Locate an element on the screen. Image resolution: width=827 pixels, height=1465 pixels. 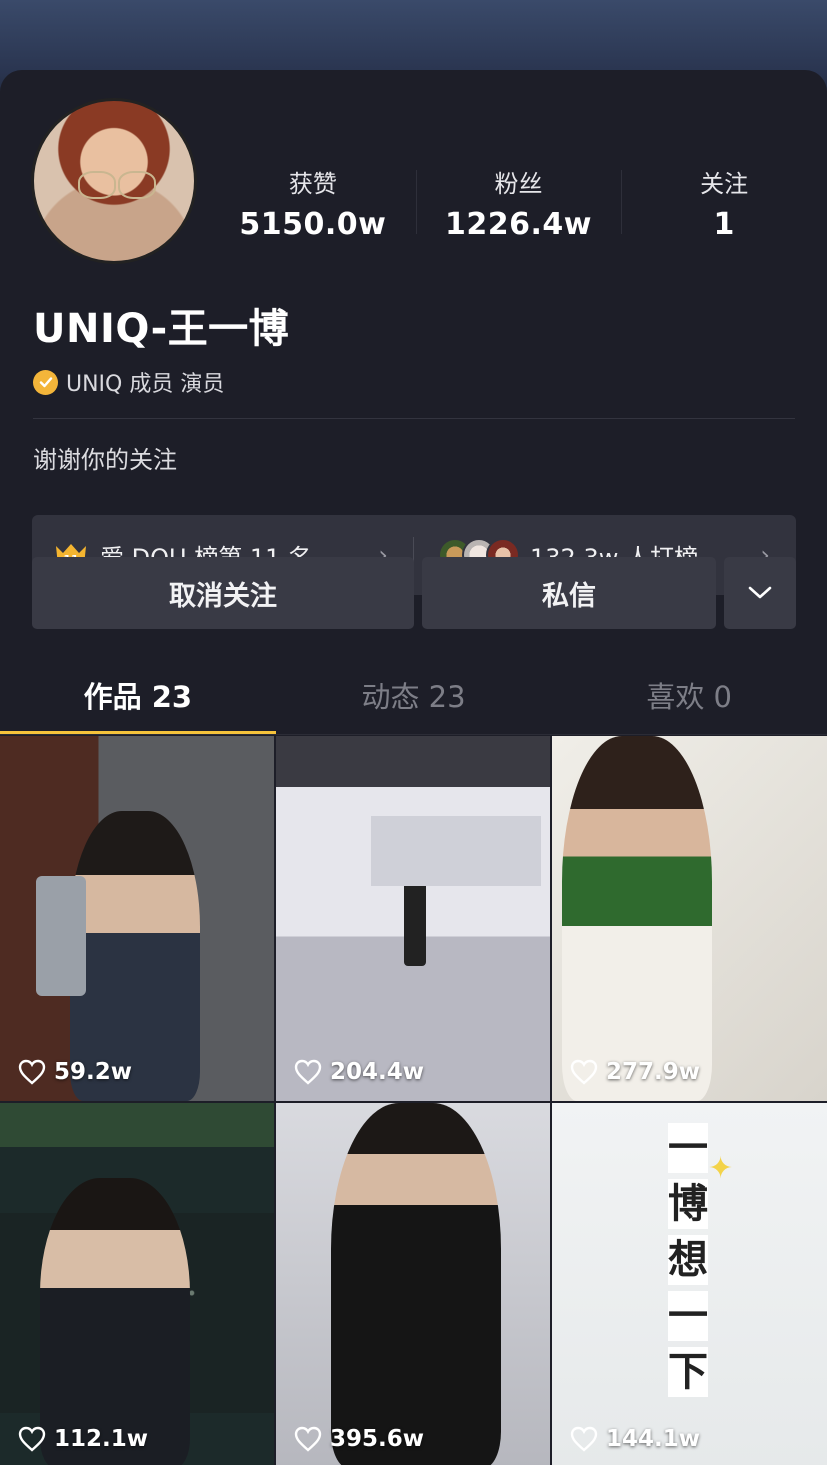
overlay-char: 想 is located at coordinates (688, 1260).